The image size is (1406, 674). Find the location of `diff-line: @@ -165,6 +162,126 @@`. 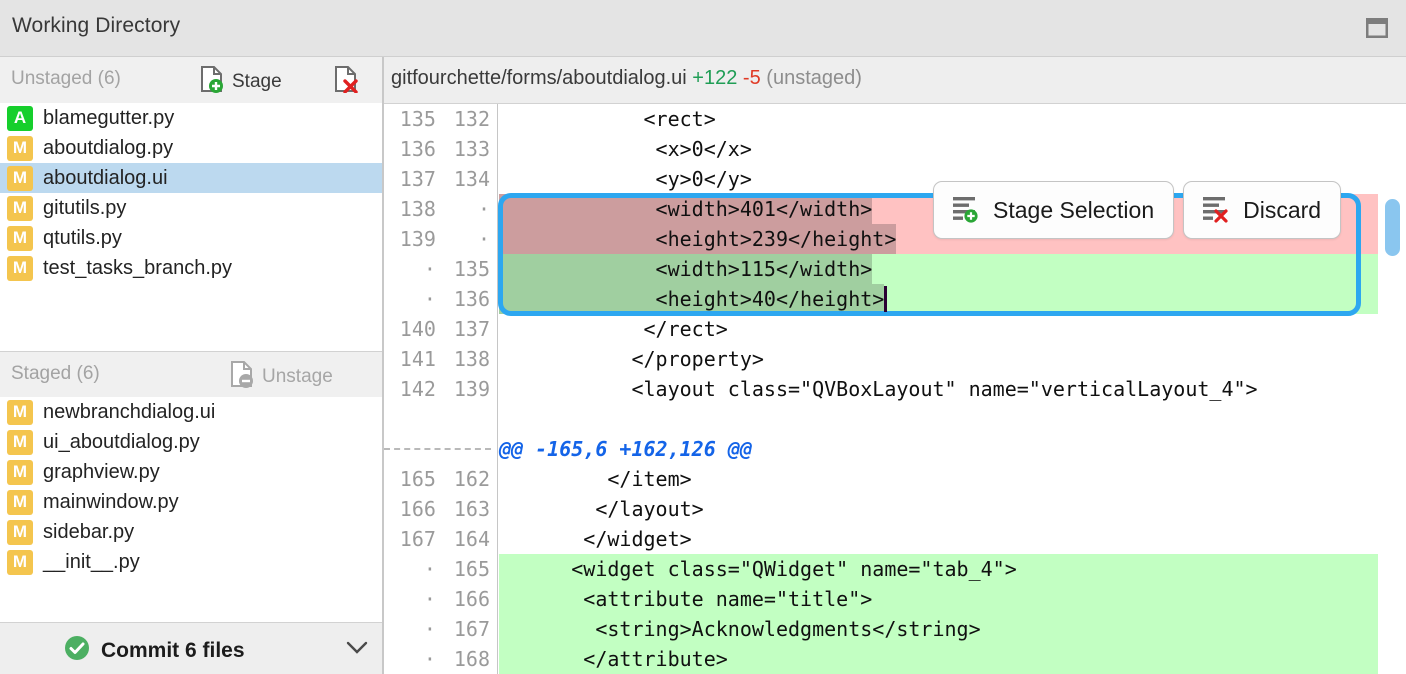

diff-line: @@ -165,6 +162,126 @@ is located at coordinates (952, 449).